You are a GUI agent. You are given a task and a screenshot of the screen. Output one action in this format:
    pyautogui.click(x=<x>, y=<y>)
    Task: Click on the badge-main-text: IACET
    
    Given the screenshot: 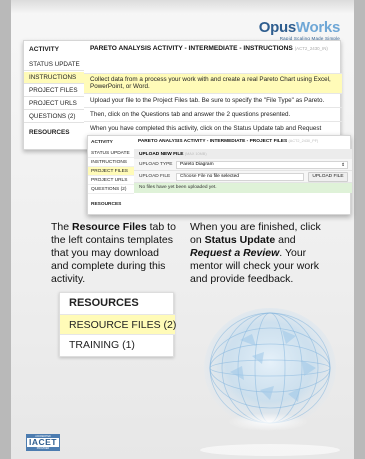 What is the action you would take?
    pyautogui.click(x=43, y=442)
    